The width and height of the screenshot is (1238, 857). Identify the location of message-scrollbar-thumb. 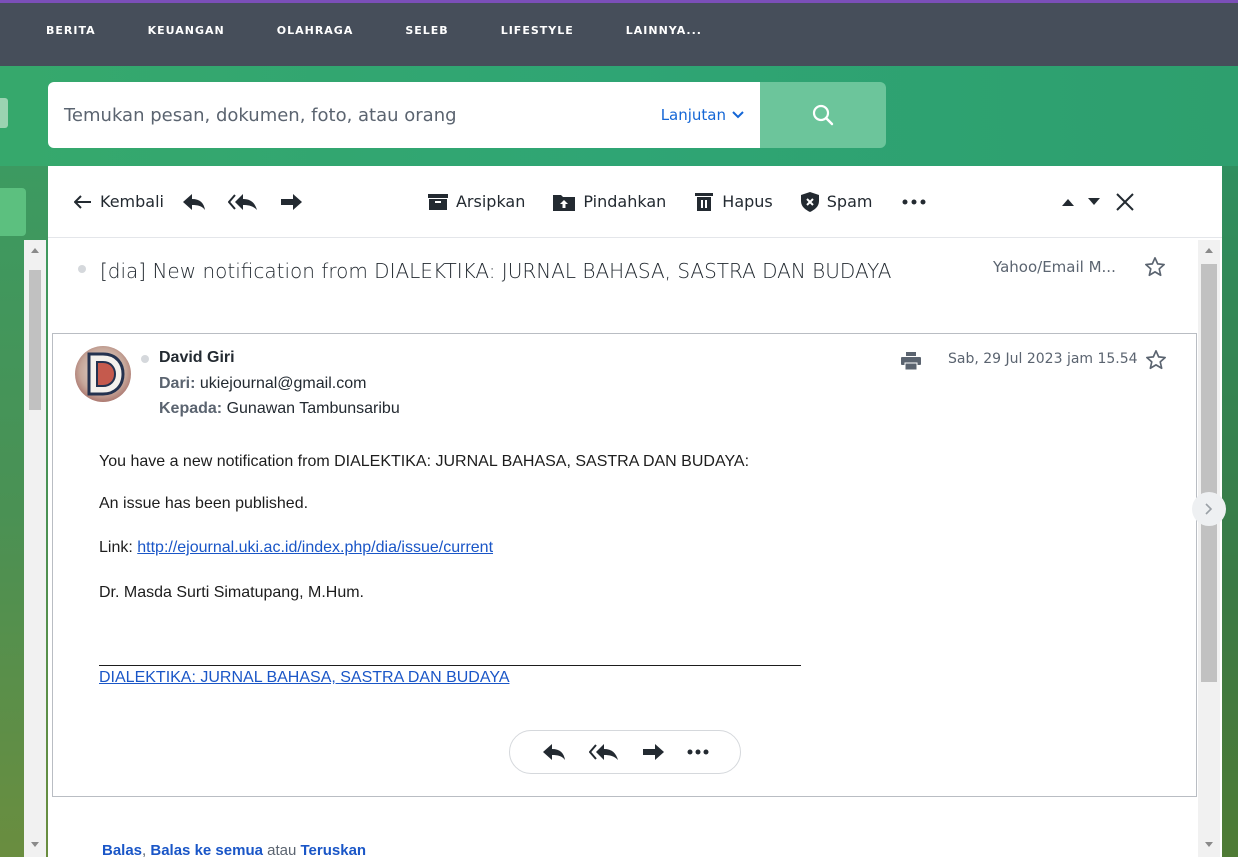
(1209, 473).